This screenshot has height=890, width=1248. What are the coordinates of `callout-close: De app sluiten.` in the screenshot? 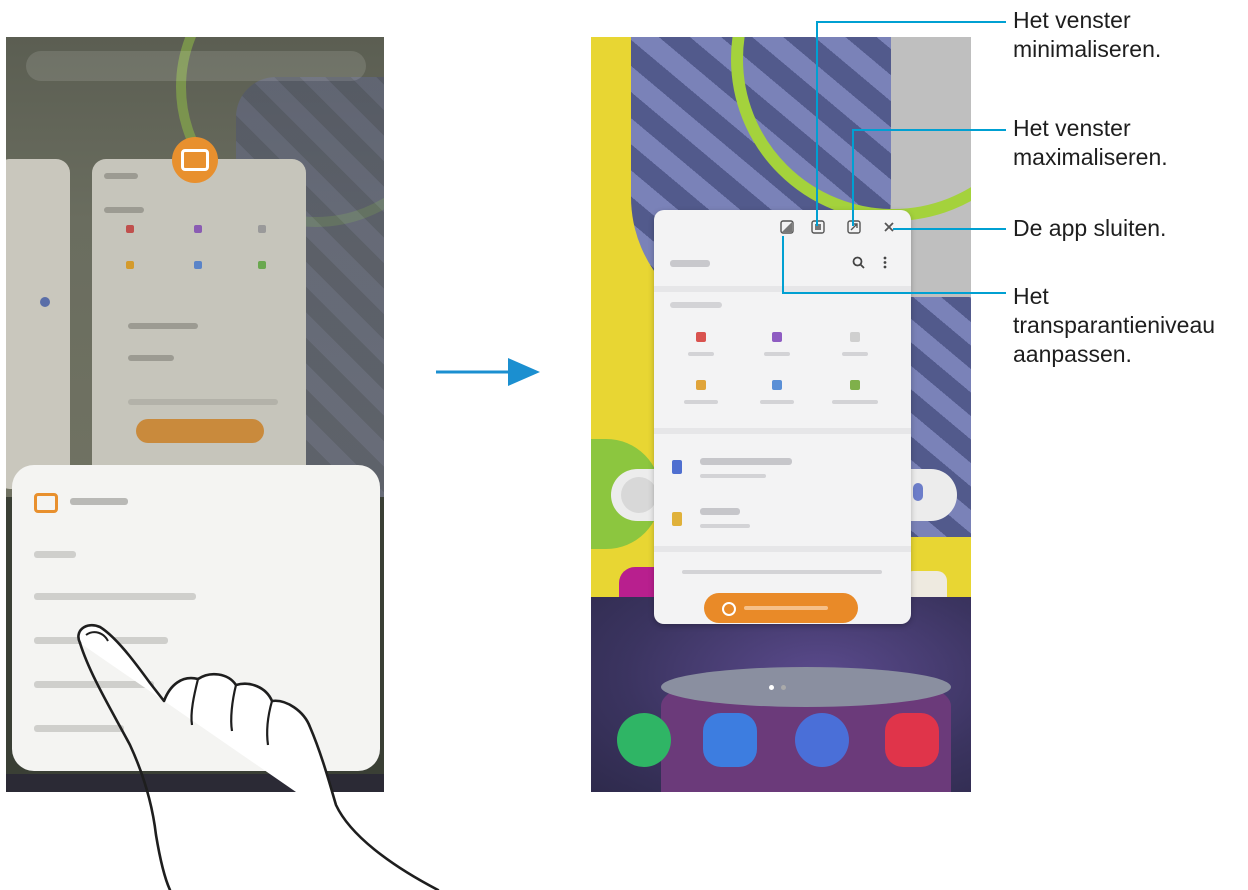 It's located at (1089, 228).